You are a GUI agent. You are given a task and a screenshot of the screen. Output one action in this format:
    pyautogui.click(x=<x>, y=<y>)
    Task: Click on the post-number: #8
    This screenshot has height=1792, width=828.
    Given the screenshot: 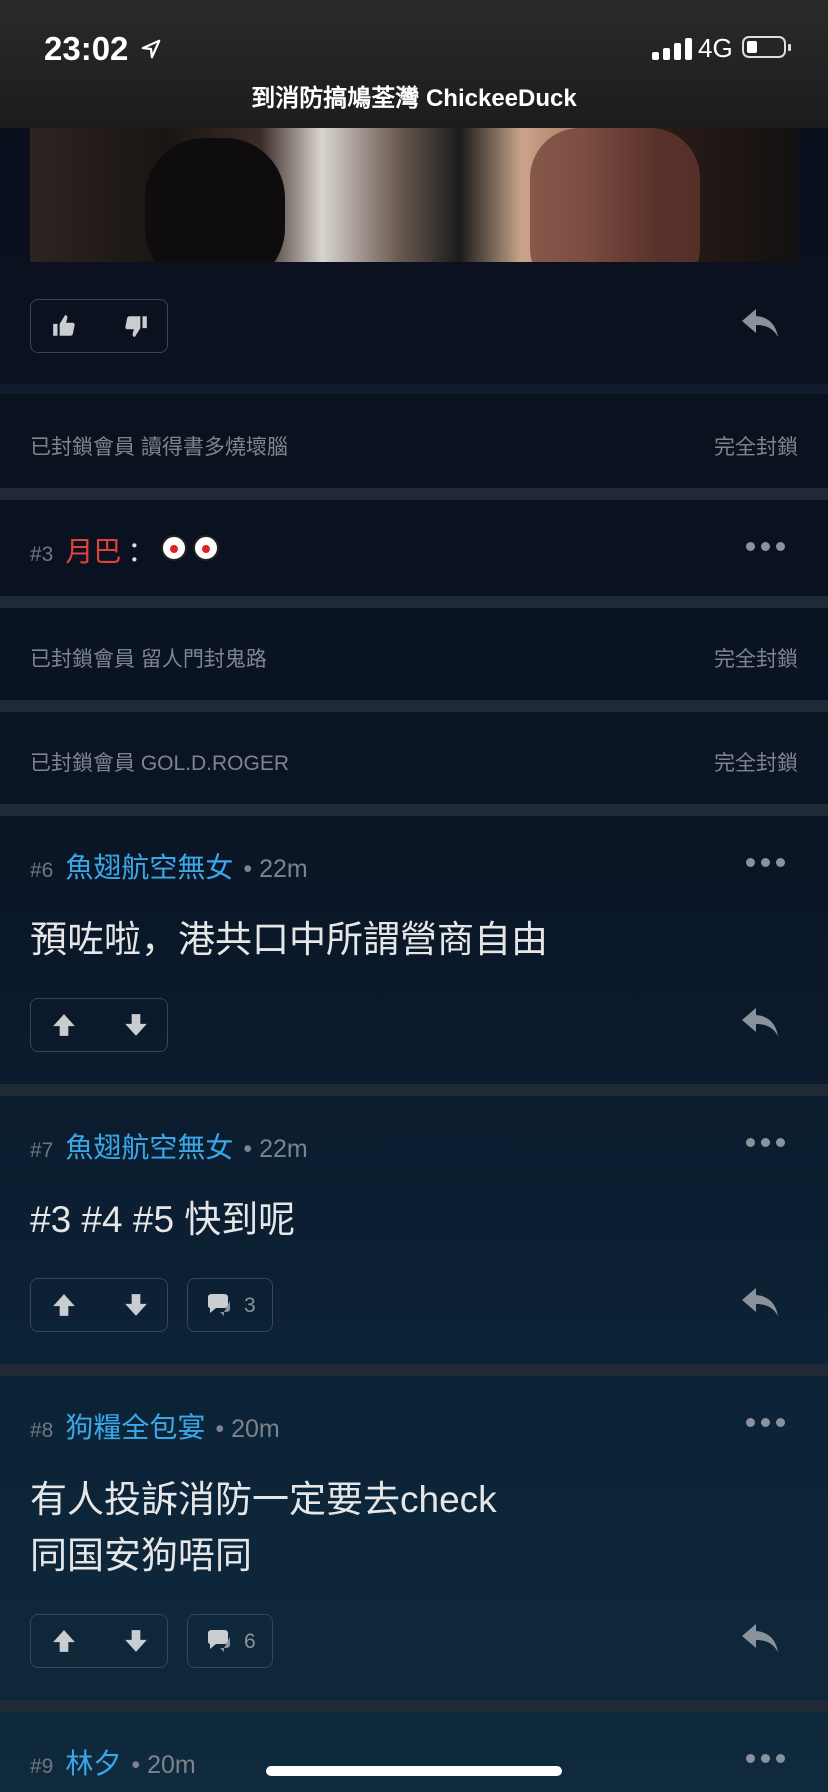 What is the action you would take?
    pyautogui.click(x=42, y=1430)
    